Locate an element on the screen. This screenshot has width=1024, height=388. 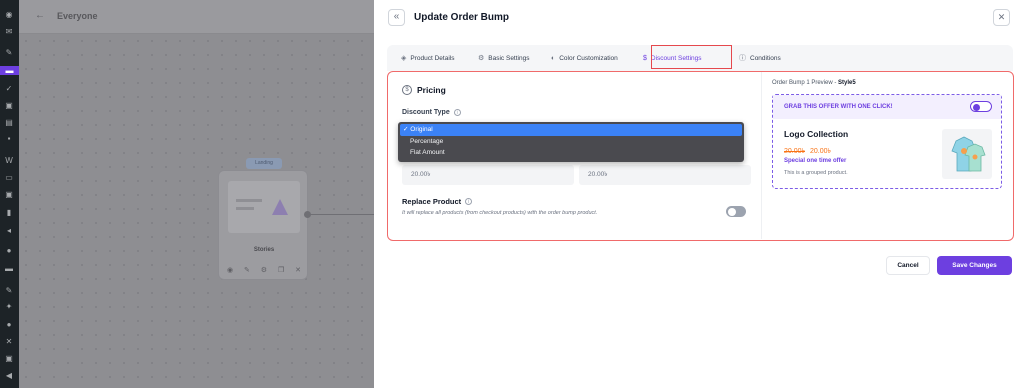
discount-type-dropdown: ✓ Original Percentage Flat Amount is located at coordinates (571, 142).